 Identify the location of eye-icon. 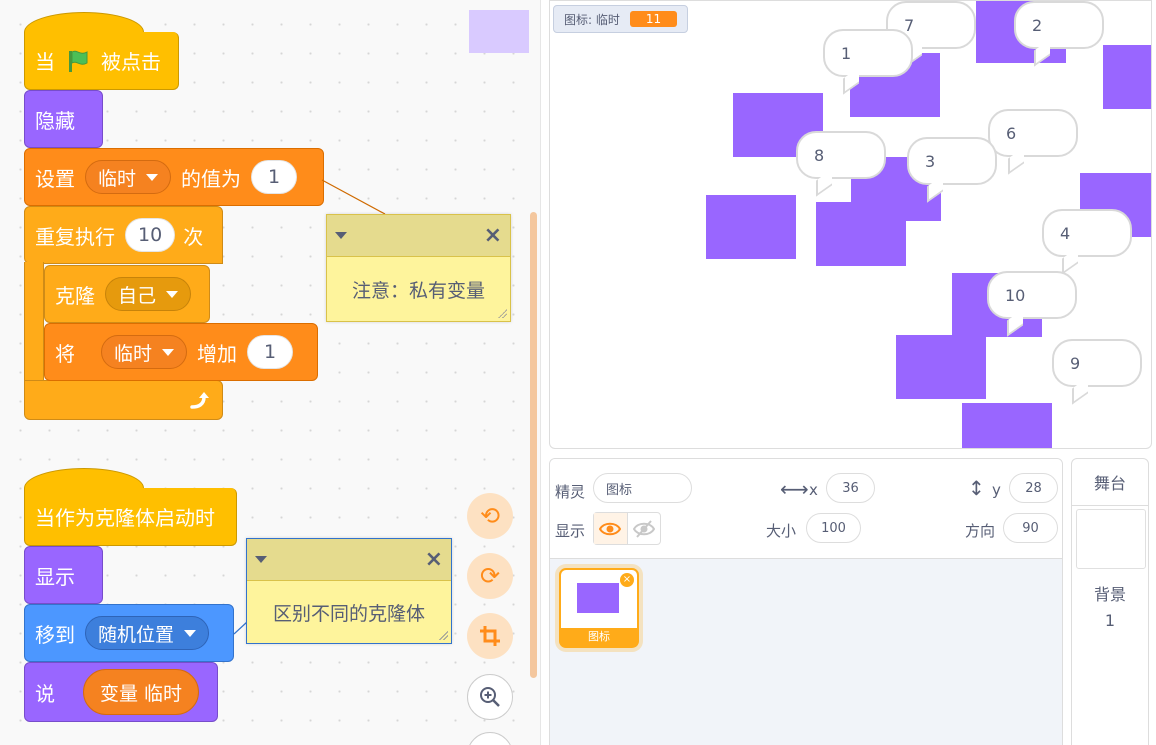
(610, 528).